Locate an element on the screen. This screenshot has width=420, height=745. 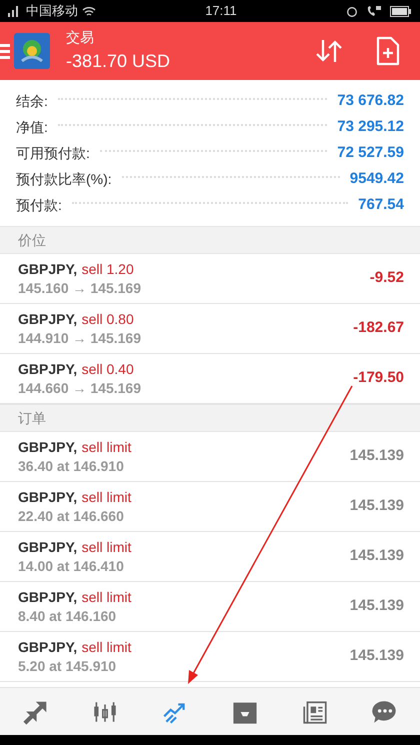
account-balance: -381.70 USD is located at coordinates (119, 61).